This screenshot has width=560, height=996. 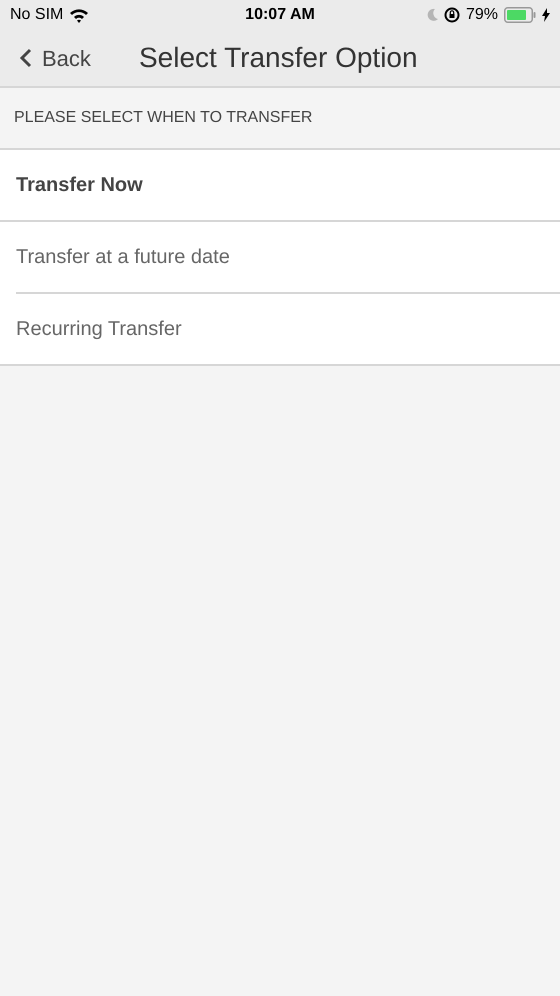 What do you see at coordinates (432, 15) in the screenshot?
I see `moon-icon` at bounding box center [432, 15].